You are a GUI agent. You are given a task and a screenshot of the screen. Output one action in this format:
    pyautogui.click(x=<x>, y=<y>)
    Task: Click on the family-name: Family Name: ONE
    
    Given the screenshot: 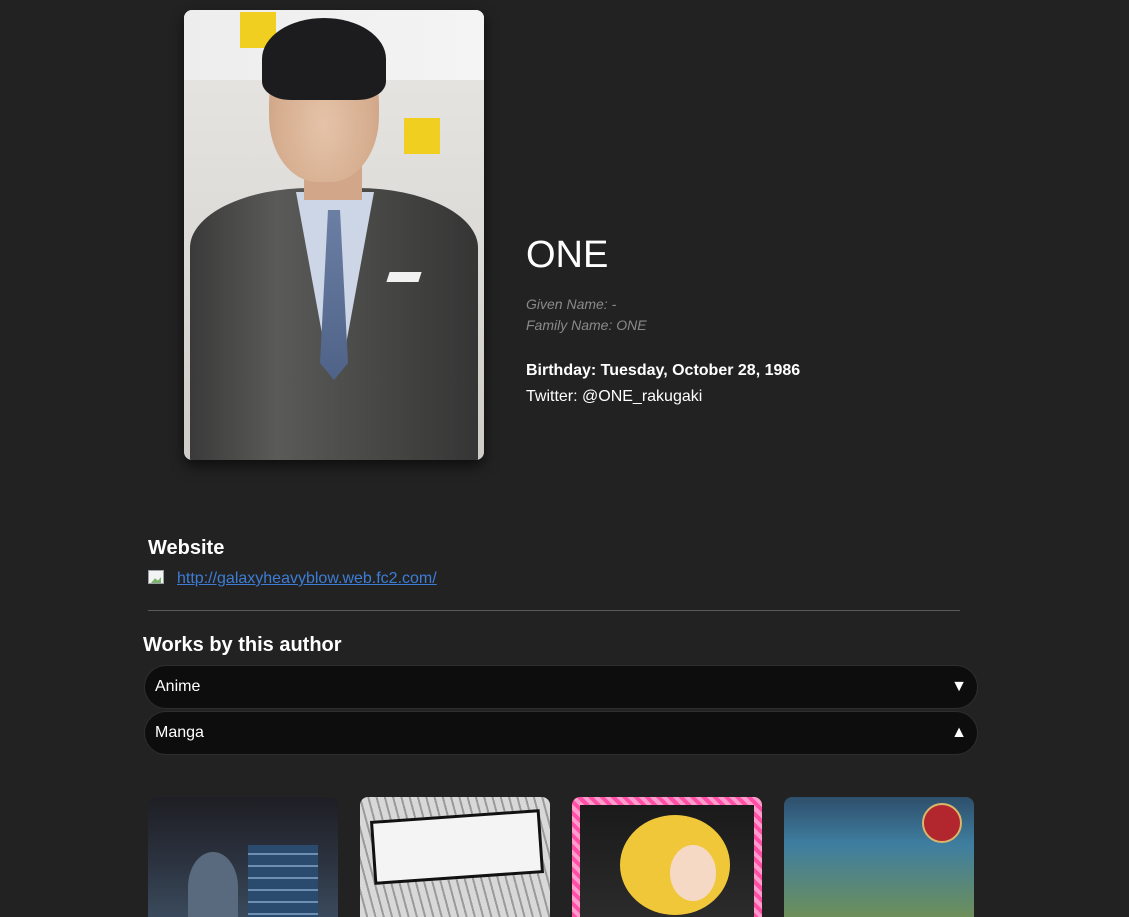 What is the action you would take?
    pyautogui.click(x=586, y=325)
    